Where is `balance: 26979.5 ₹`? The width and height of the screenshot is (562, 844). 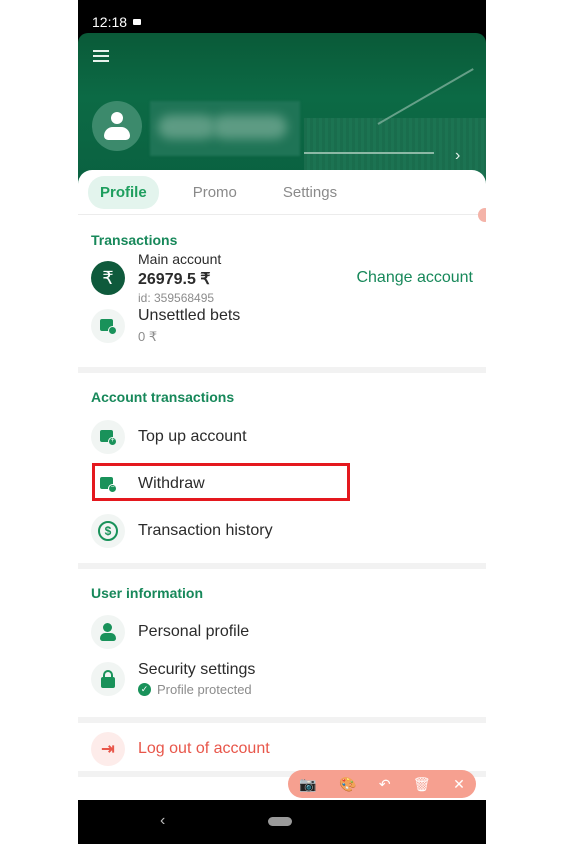
balance: 26979.5 ₹ is located at coordinates (174, 279).